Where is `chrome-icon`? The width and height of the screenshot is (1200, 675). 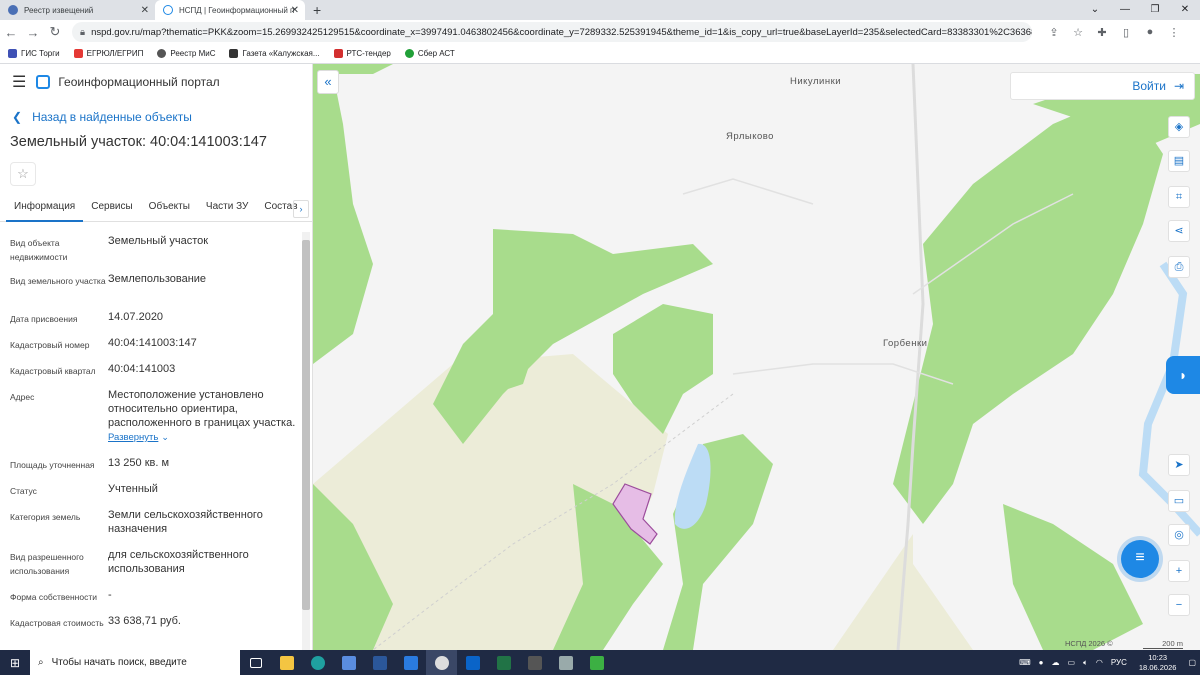 chrome-icon is located at coordinates (441, 662).